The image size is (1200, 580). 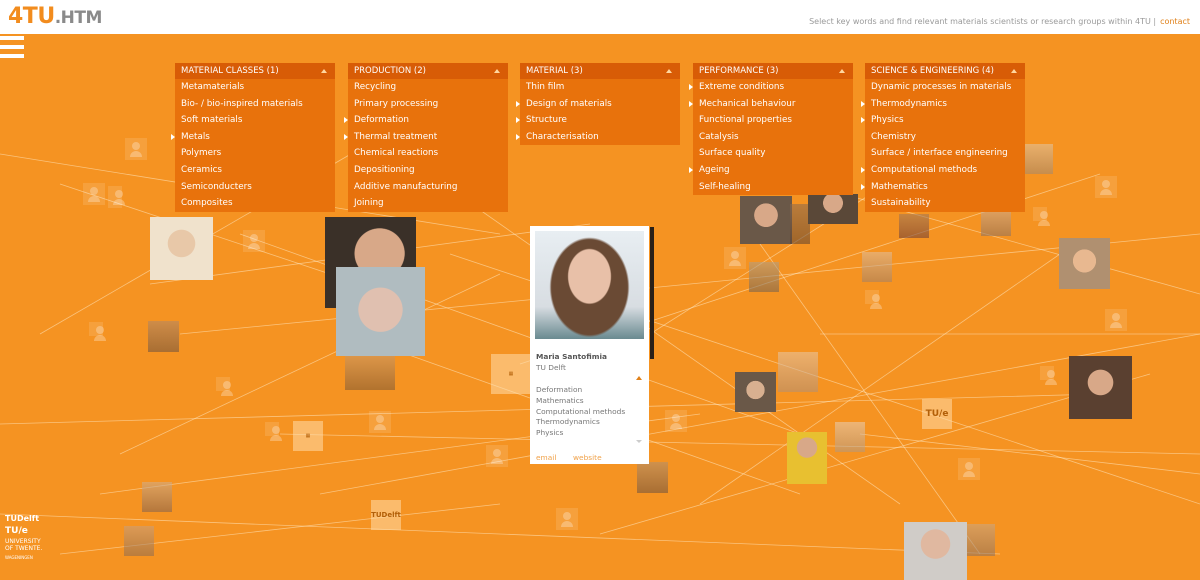 What do you see at coordinates (945, 137) in the screenshot?
I see `filter-option: Chemistry` at bounding box center [945, 137].